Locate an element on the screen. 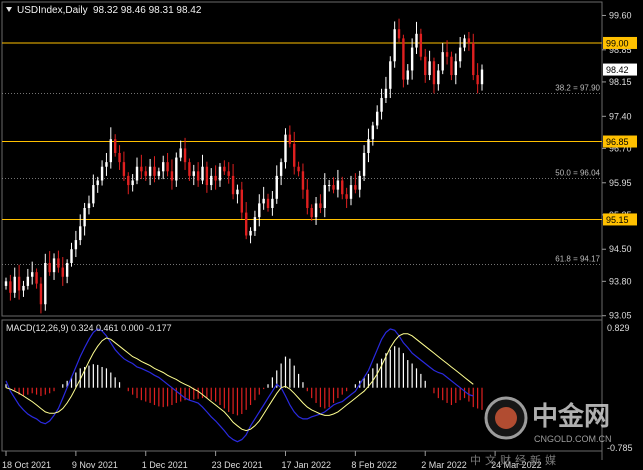 Image resolution: width=643 pixels, height=470 pixels. date-label-3: 23 Dec 2021 is located at coordinates (237, 465).